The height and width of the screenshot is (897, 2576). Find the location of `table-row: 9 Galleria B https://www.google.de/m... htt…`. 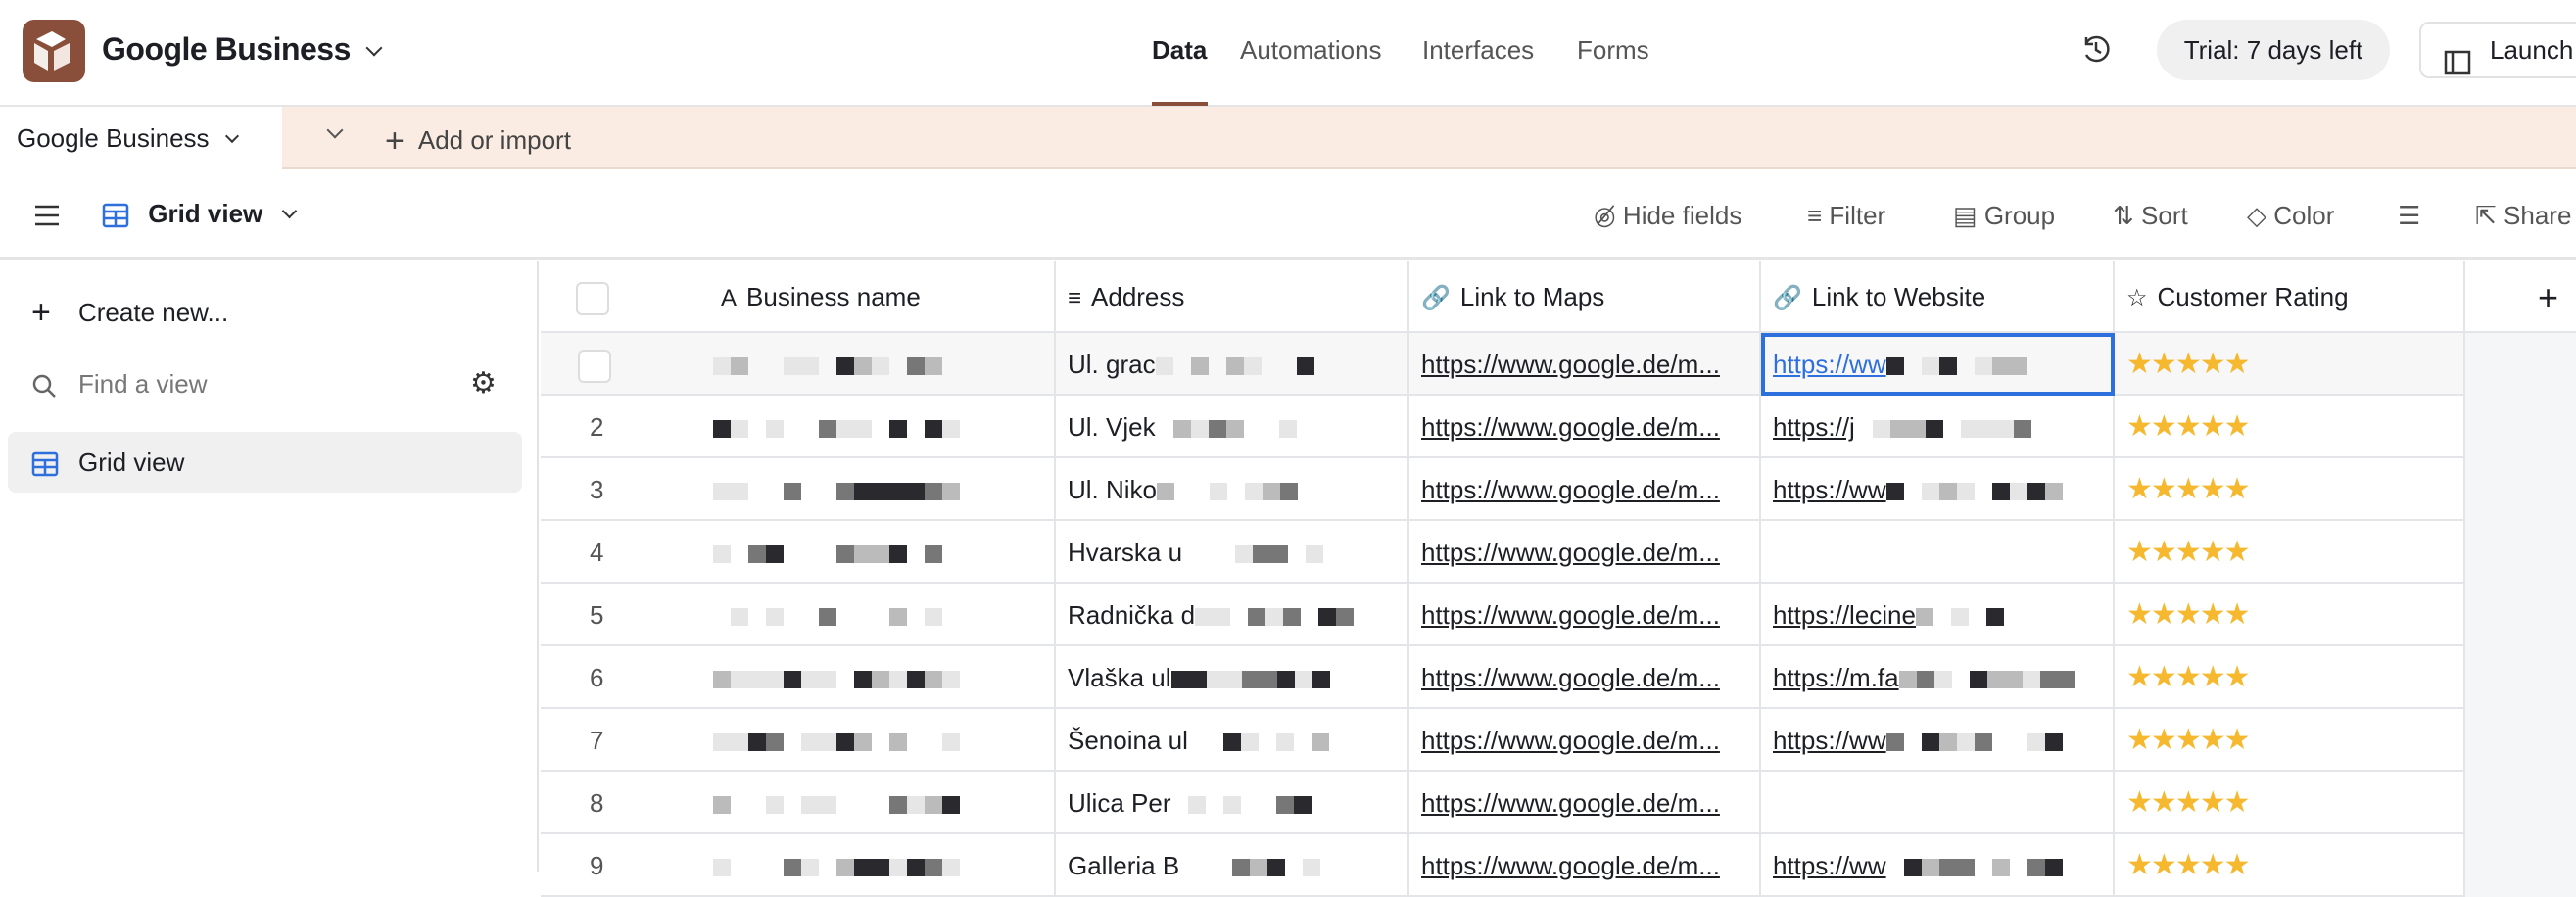

table-row: 9 Galleria B https://www.google.de/m... htt… is located at coordinates (1558, 866).